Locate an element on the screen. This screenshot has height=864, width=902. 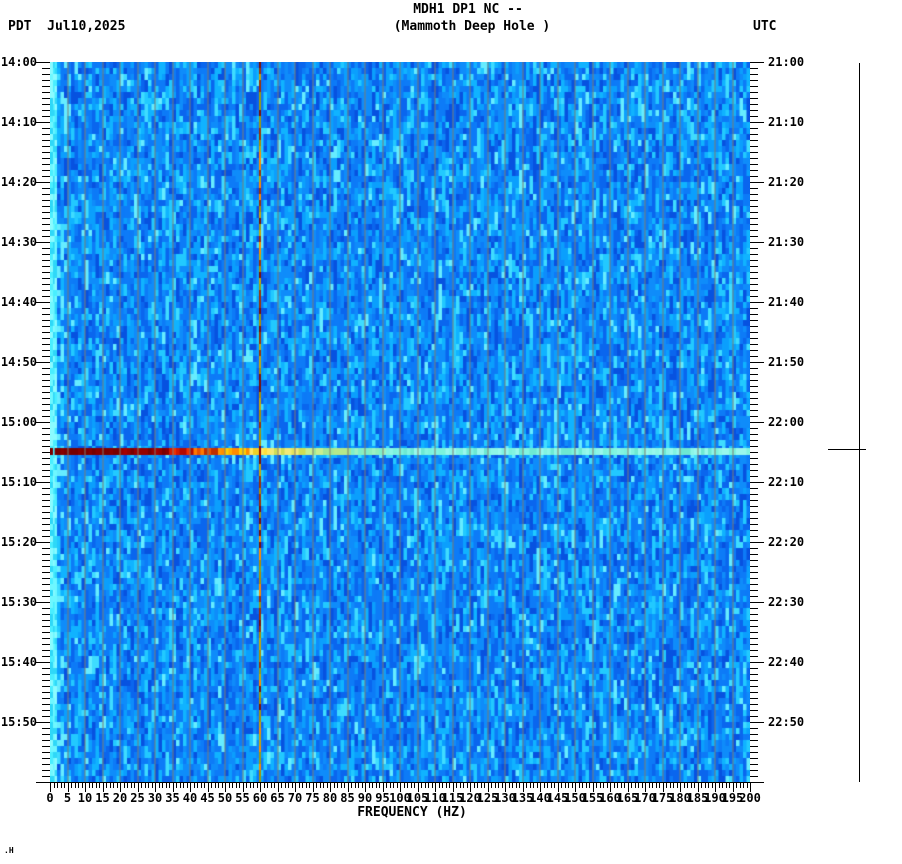
right-time-label: 21:30 is located at coordinates (786, 242).